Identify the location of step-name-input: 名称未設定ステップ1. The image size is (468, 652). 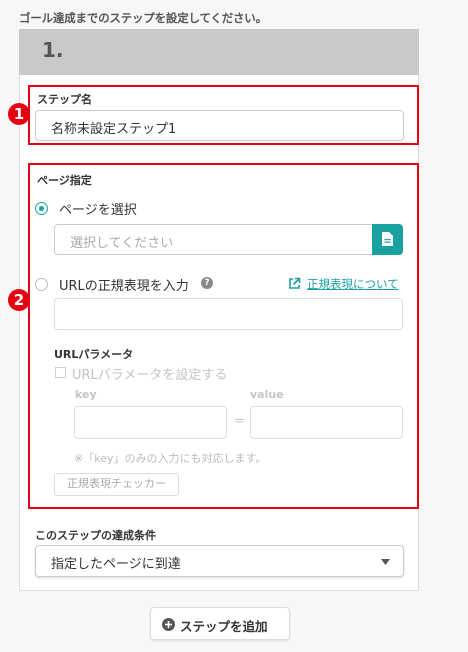
(219, 125).